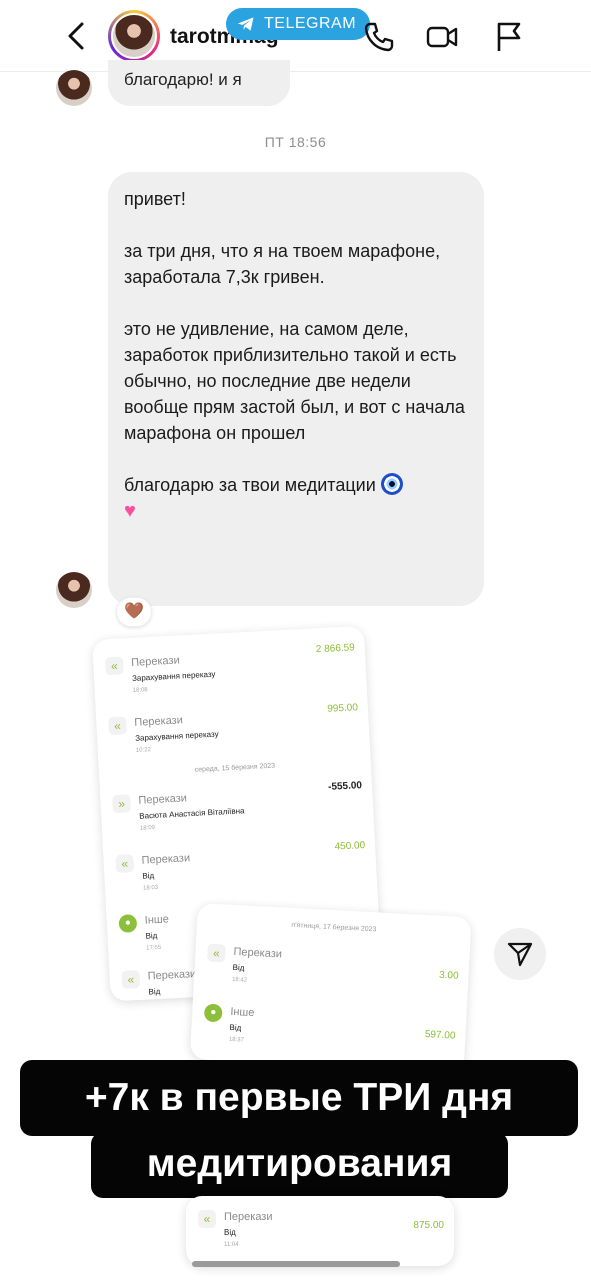 The image size is (591, 1280). I want to click on message-bubble-thanks: благодарю! и я, so click(199, 83).